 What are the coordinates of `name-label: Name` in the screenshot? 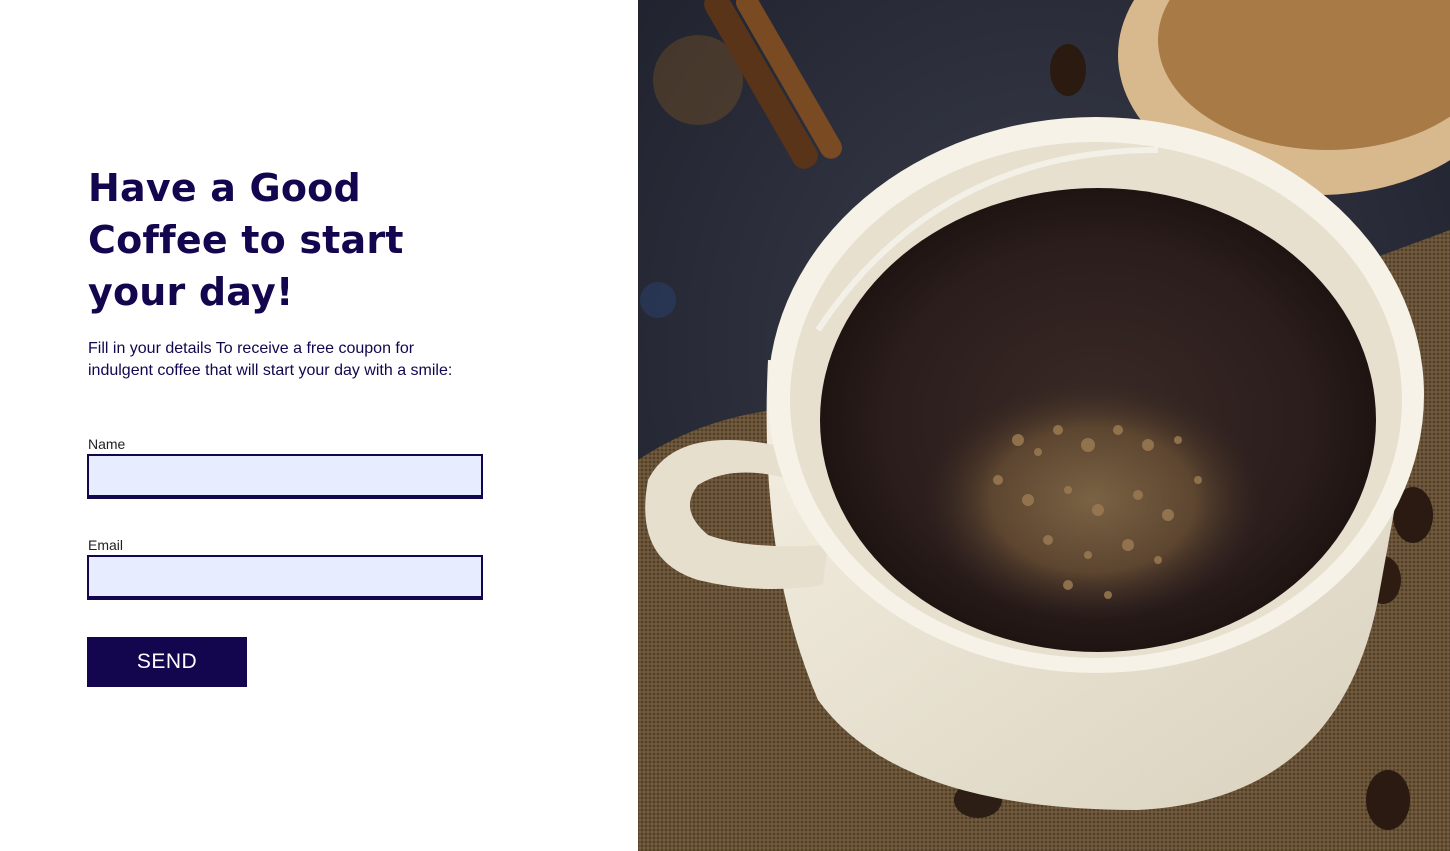 It's located at (107, 444).